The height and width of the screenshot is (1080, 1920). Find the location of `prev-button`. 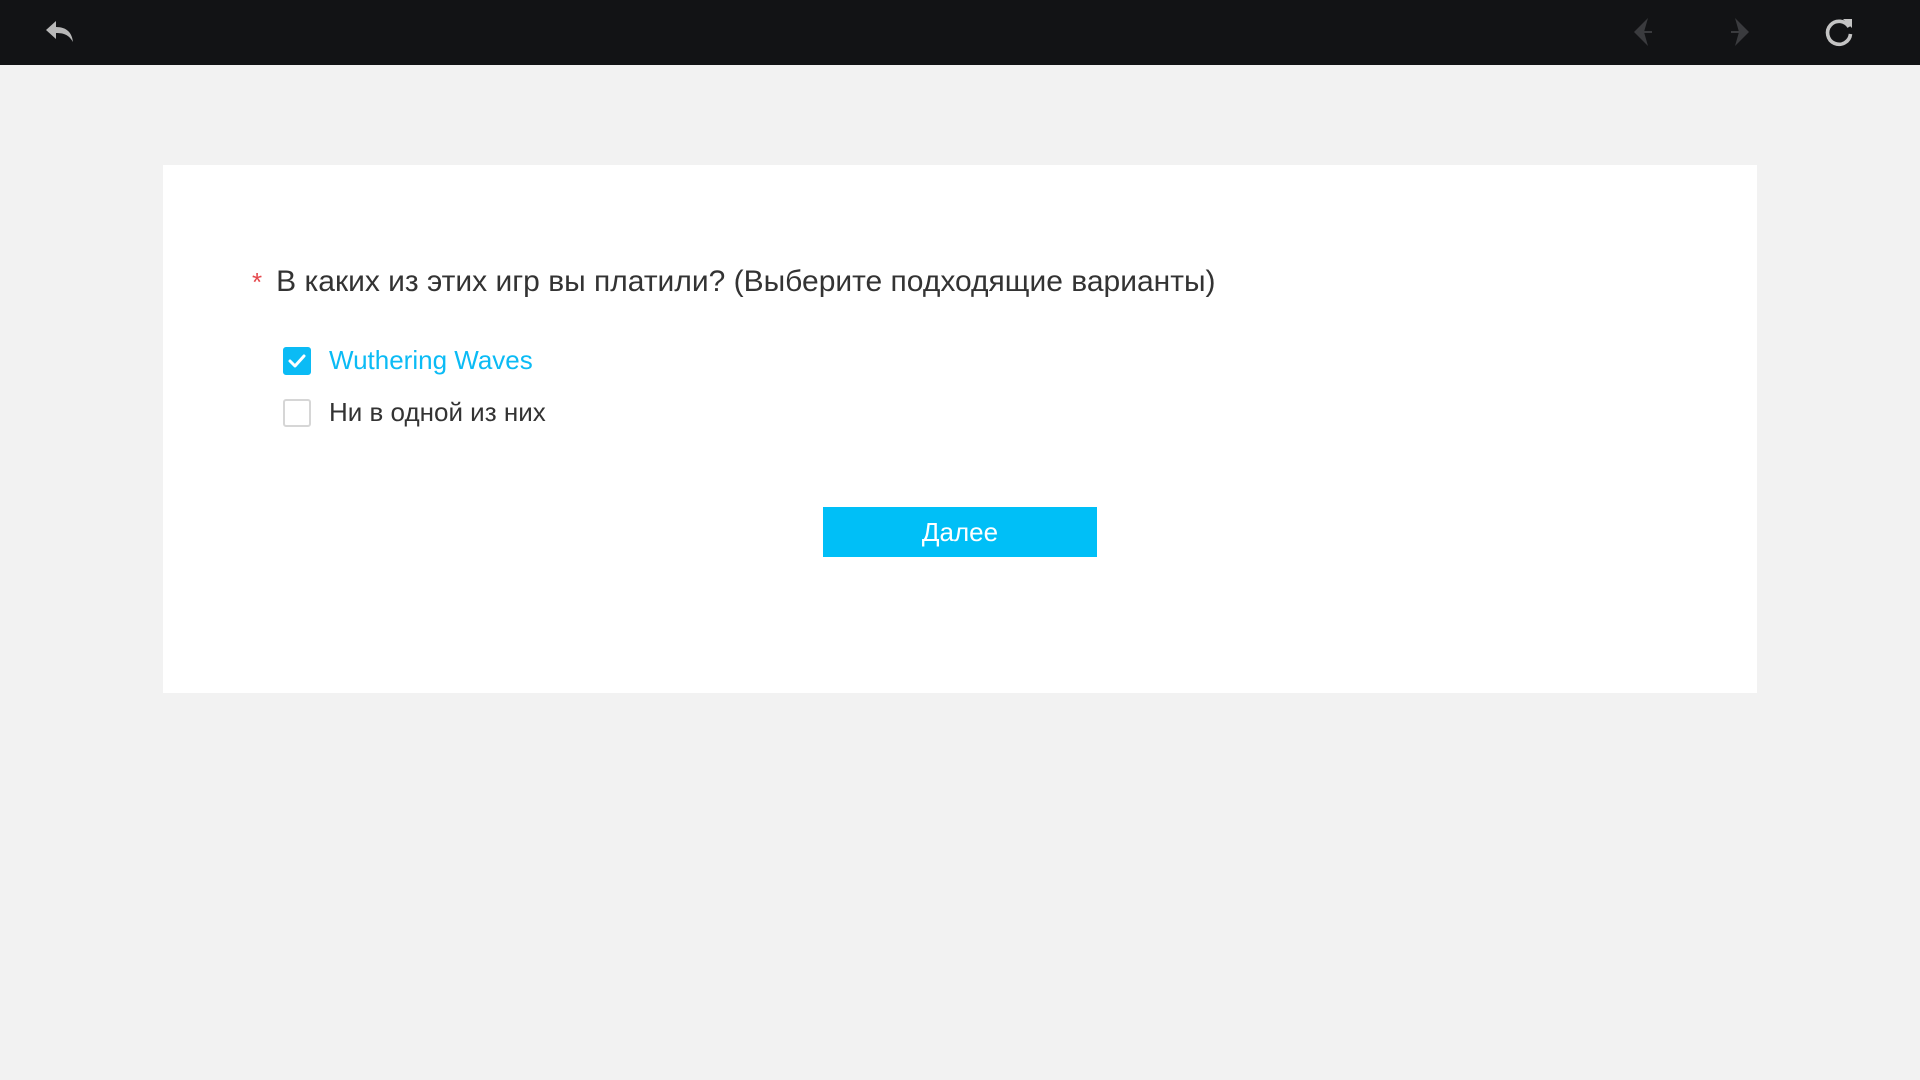

prev-button is located at coordinates (1643, 32).